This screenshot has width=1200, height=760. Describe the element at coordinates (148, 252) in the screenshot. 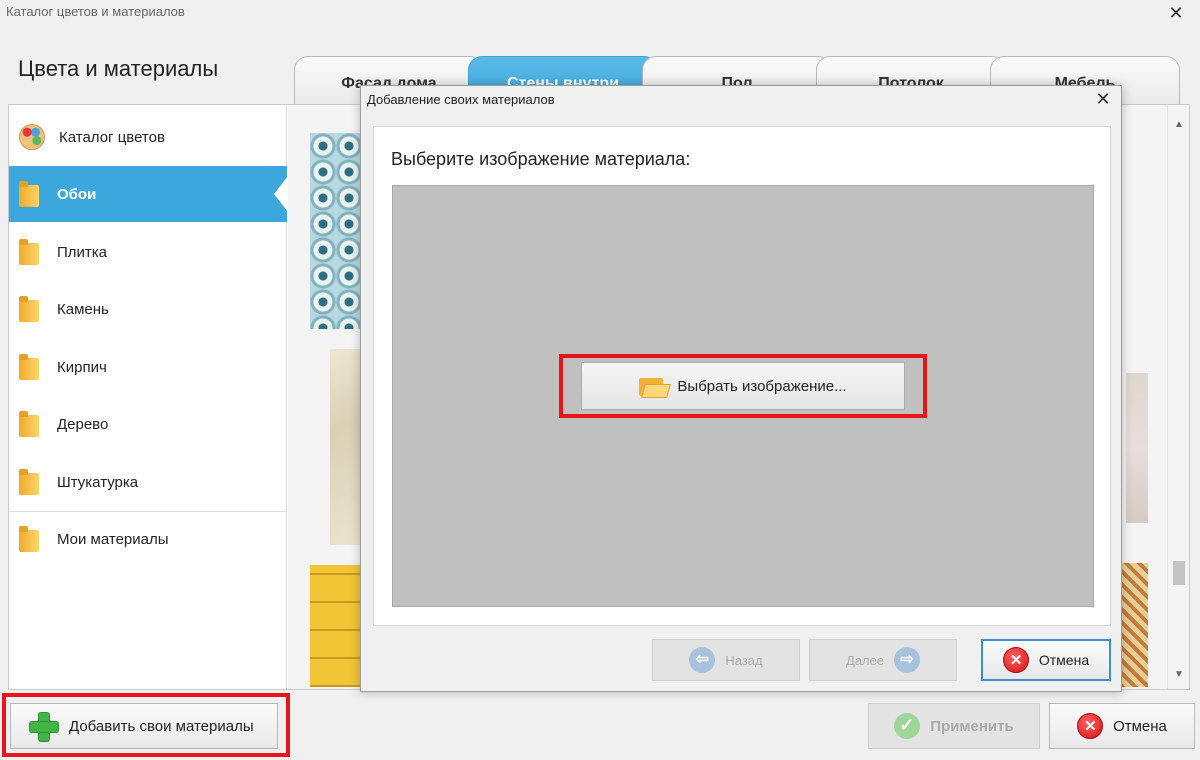

I see `sidebar-item-tile: Плитка` at that location.